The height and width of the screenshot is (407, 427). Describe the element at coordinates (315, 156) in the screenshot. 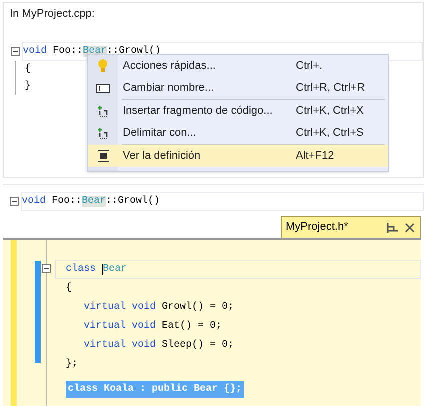

I see `shortcut-label: Alt+F12` at that location.